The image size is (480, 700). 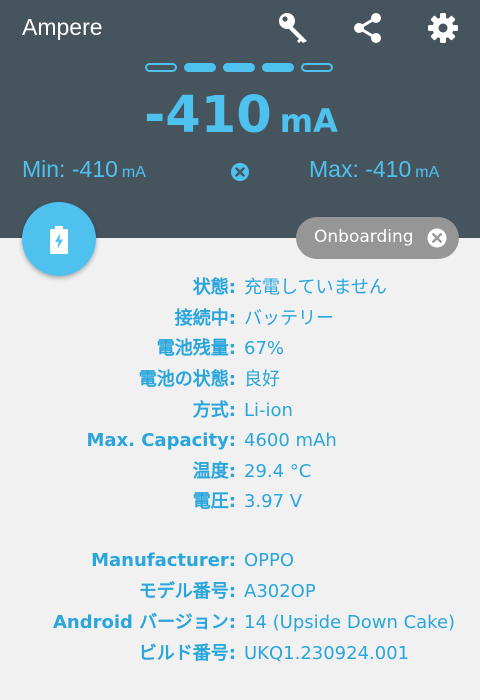 I want to click on page-indicator, so click(x=242, y=70).